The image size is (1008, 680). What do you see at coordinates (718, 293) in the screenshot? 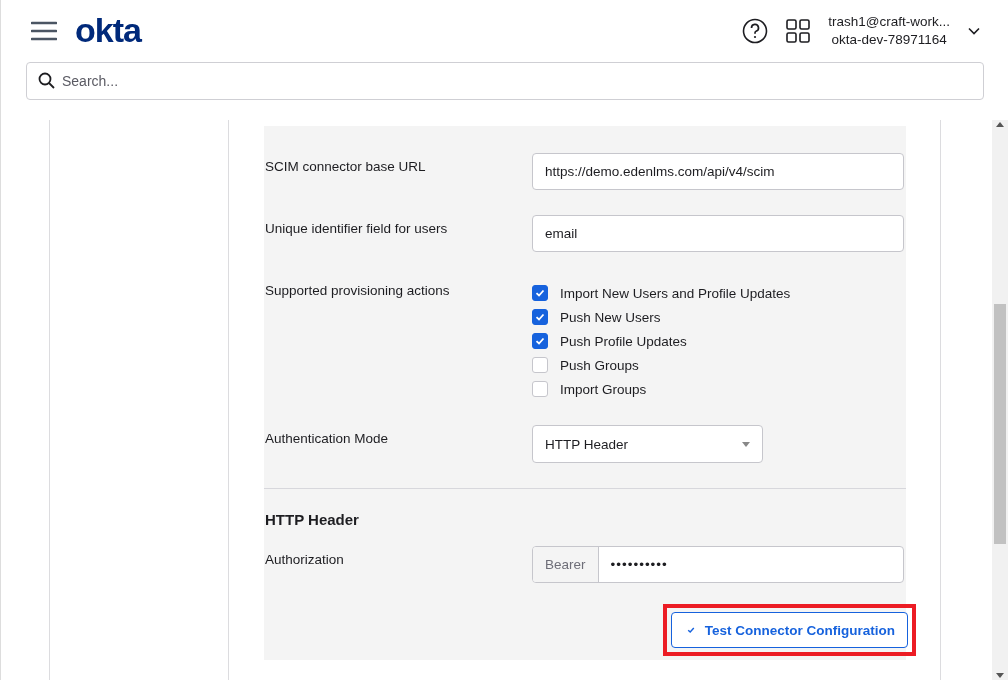
I see `checkbox-option: Import New Users and Profile Updates` at bounding box center [718, 293].